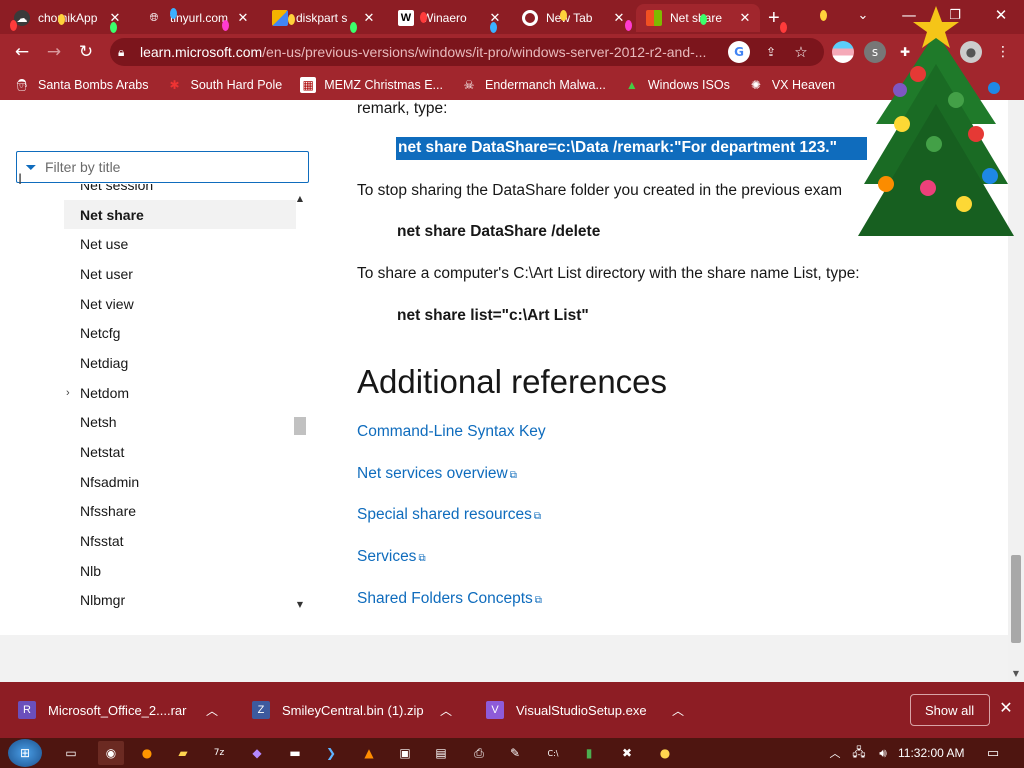 The height and width of the screenshot is (768, 1024). What do you see at coordinates (180, 214) in the screenshot?
I see `toc-item-selected: Net share` at bounding box center [180, 214].